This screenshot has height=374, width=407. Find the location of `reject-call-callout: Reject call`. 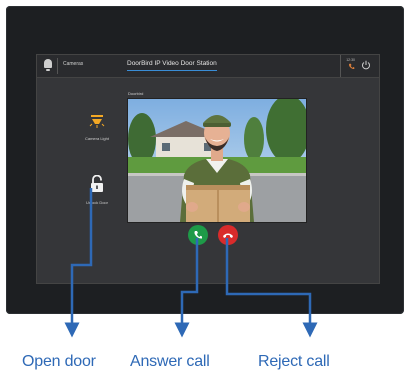

reject-call-callout: Reject call is located at coordinates (294, 361).